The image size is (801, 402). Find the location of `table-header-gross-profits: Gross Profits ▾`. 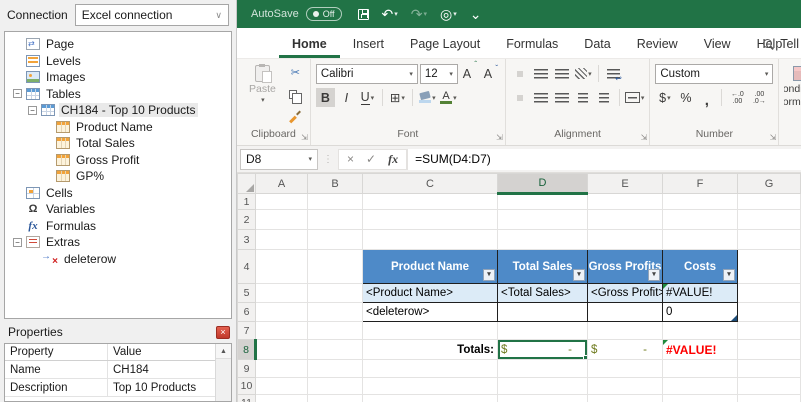

table-header-gross-profits: Gross Profits ▾ is located at coordinates (625, 266).